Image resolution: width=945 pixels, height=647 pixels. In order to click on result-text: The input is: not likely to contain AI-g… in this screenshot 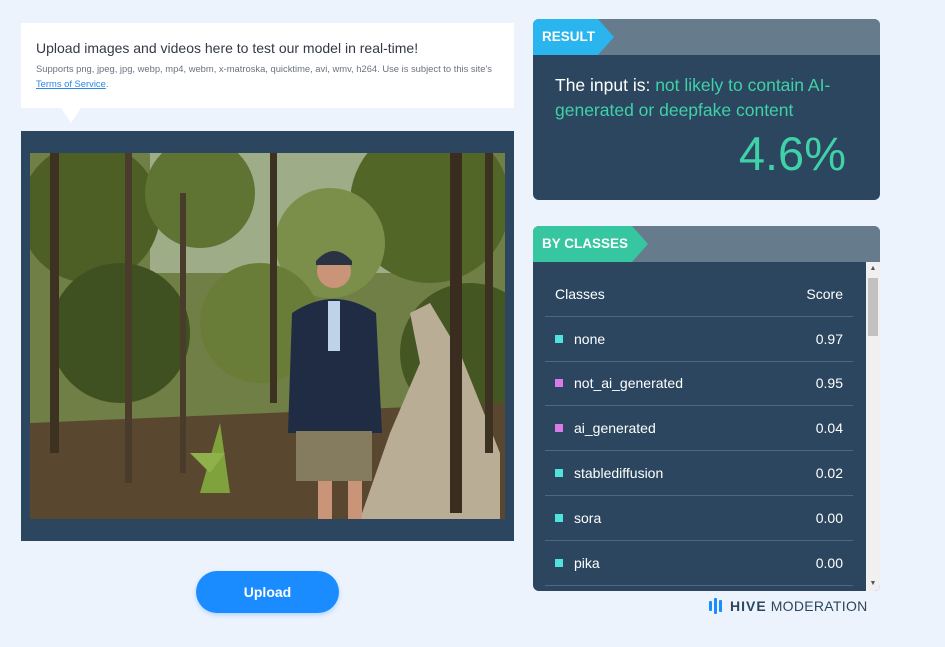, I will do `click(706, 98)`.